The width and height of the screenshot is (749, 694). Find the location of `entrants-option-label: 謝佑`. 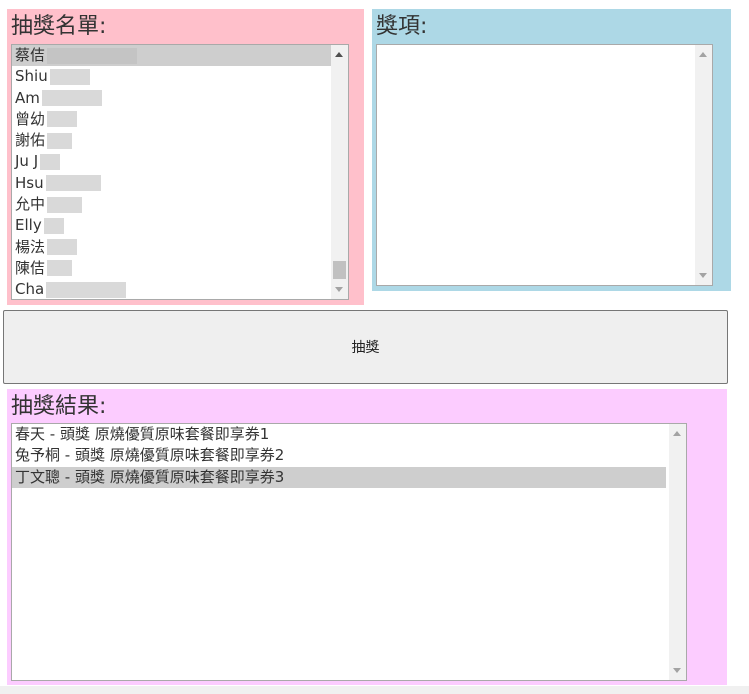

entrants-option-label: 謝佑 is located at coordinates (30, 140).